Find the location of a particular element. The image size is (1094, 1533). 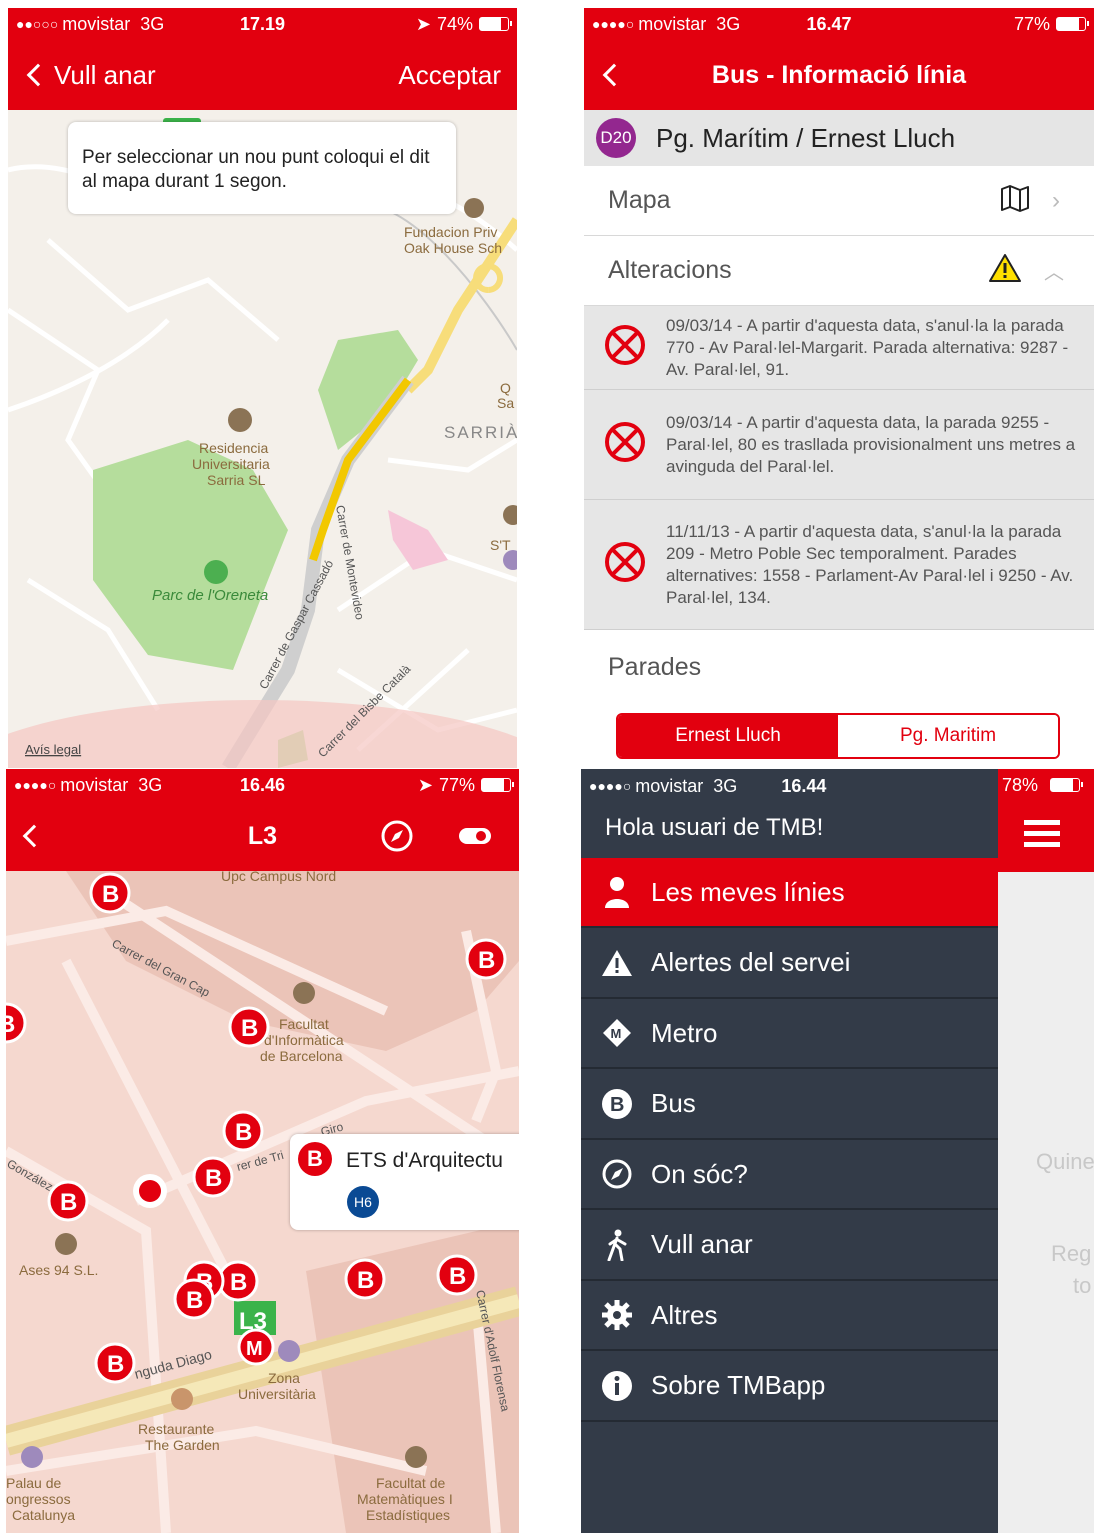

callout-line-badge: H6 is located at coordinates (363, 1202).